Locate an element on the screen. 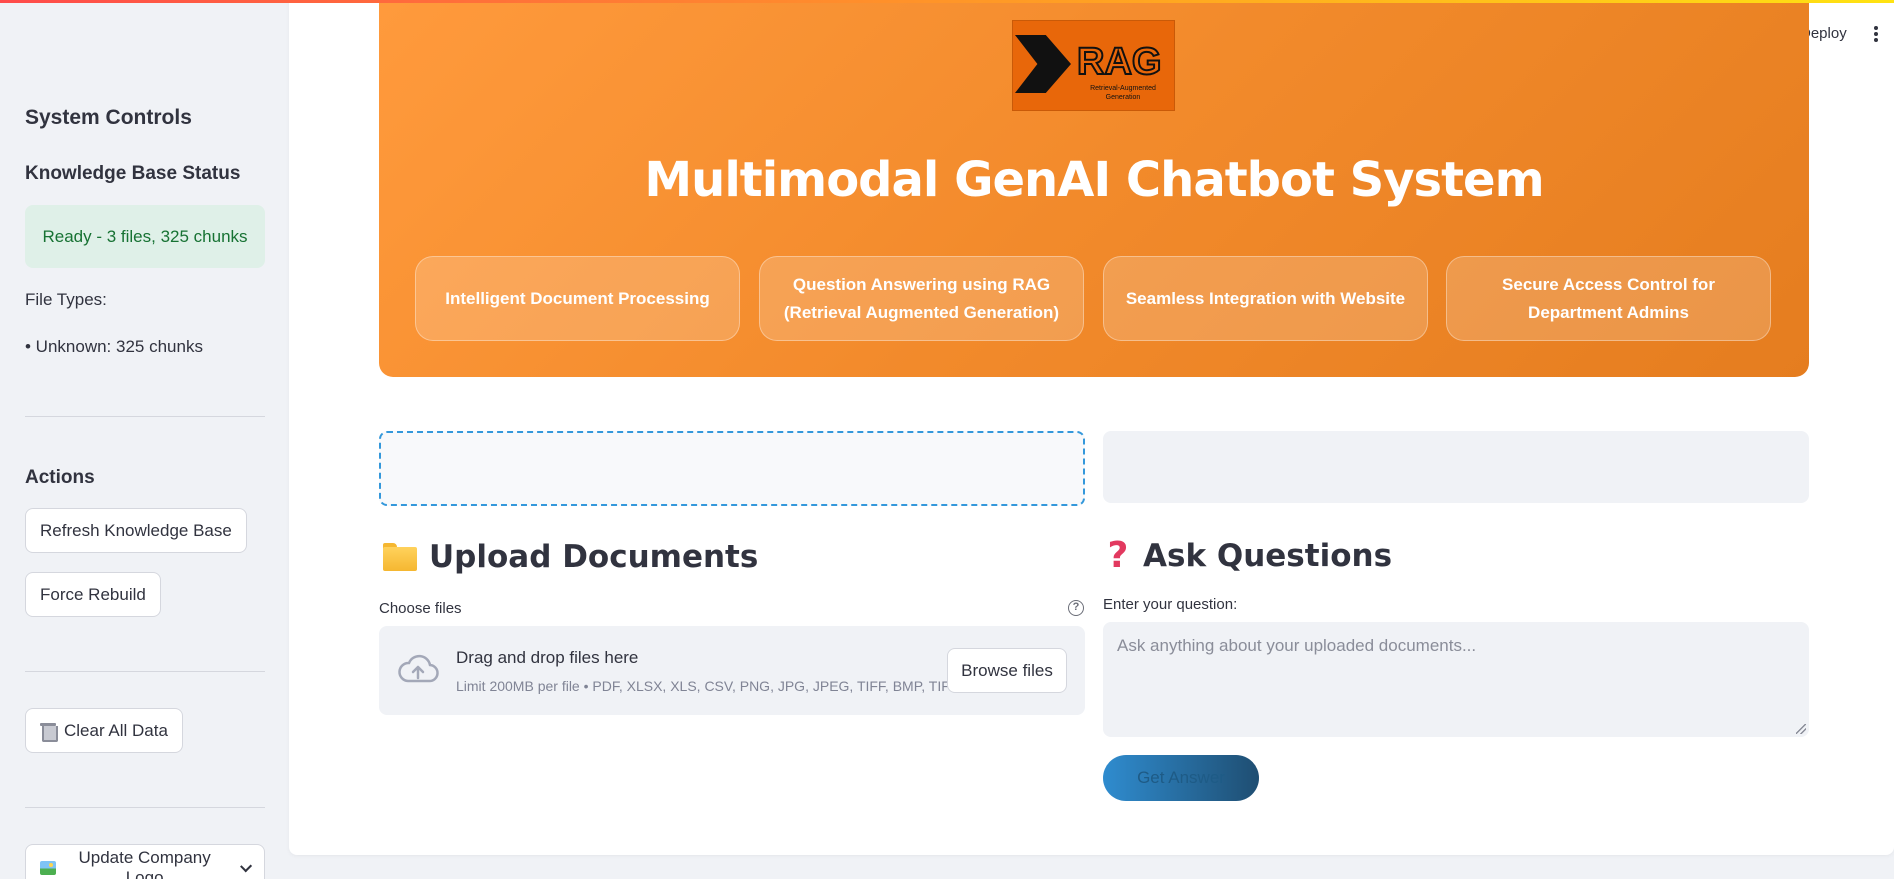 This screenshot has height=879, width=1894. cloud-upload-icon is located at coordinates (418, 668).